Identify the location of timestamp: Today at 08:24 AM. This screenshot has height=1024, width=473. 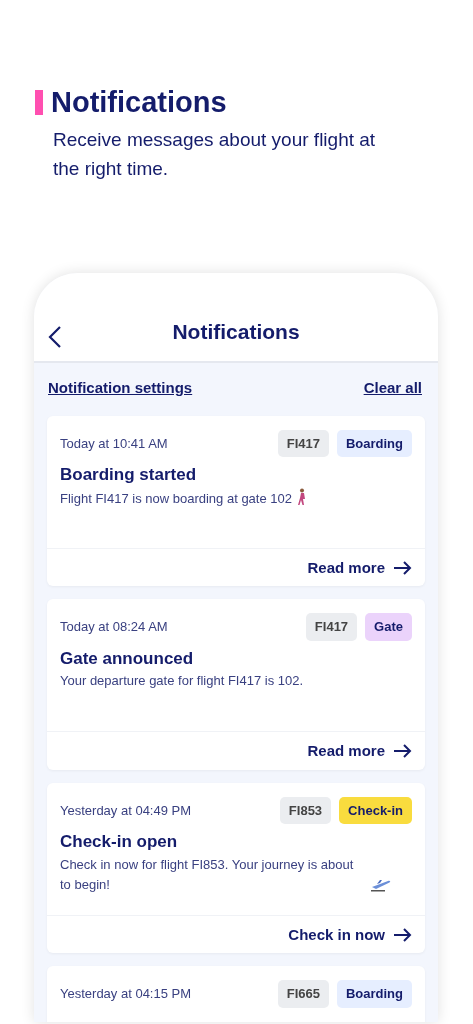
(114, 627).